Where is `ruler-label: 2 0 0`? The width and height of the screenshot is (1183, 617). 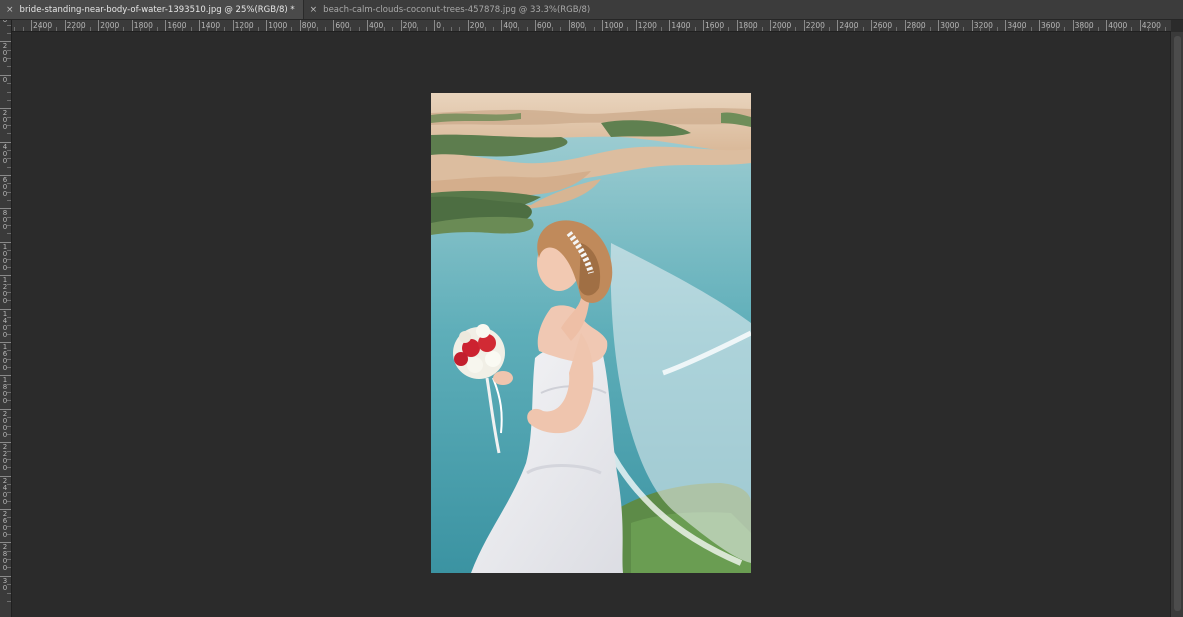 ruler-label: 2 0 0 is located at coordinates (5, 53).